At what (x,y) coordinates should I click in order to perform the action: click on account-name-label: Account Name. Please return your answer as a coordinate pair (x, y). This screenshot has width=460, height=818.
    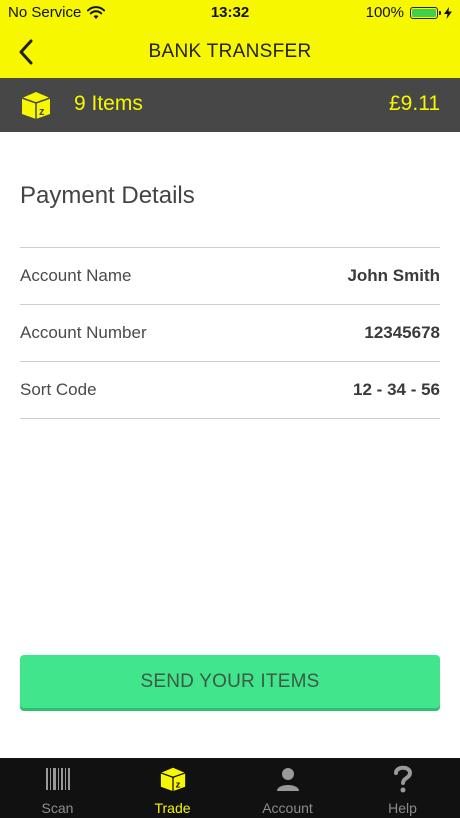
    Looking at the image, I should click on (76, 275).